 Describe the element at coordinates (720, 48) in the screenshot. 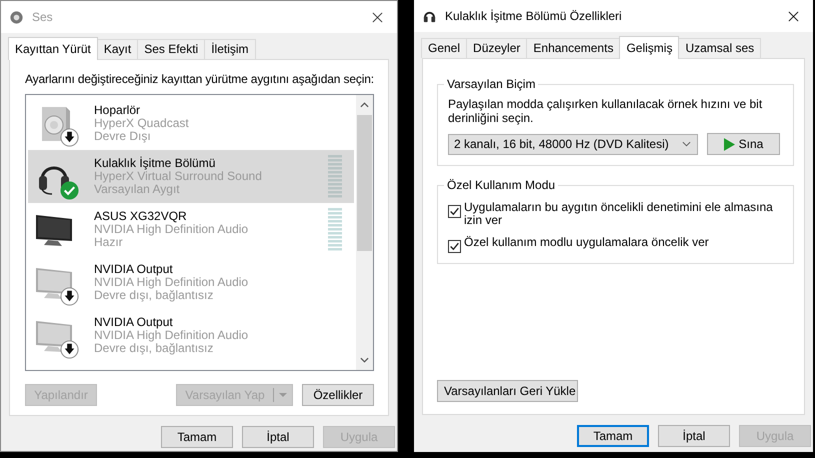

I see `tab: Uzamsal ses` at that location.